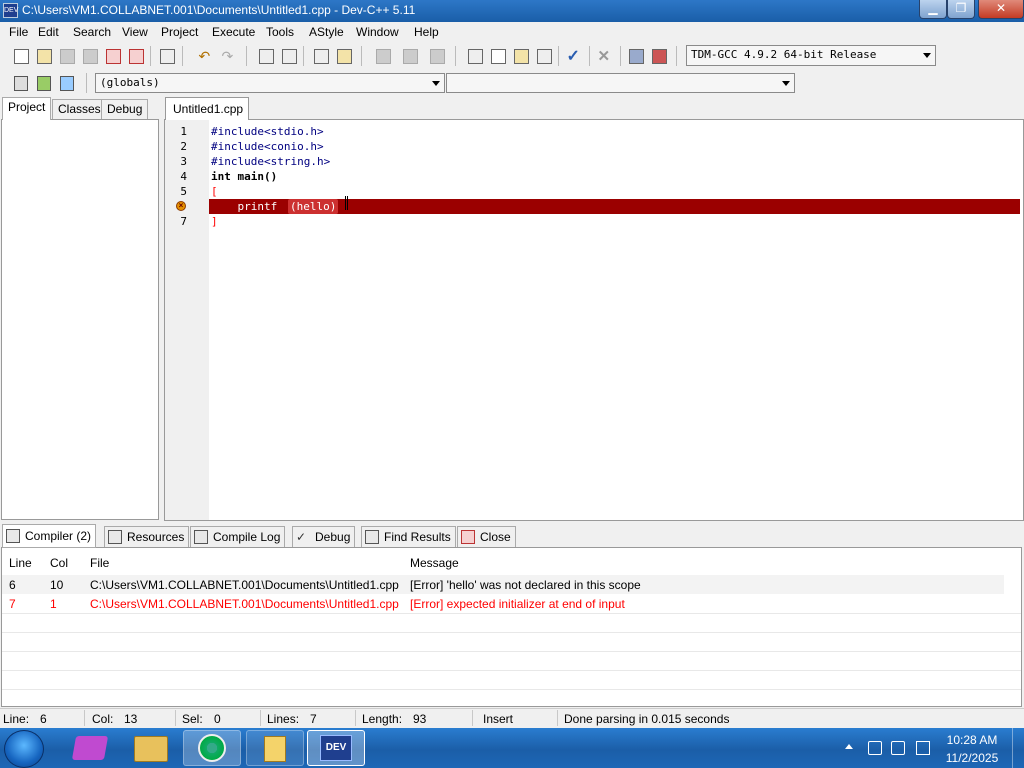  I want to click on redo-button: ↷, so click(229, 56).